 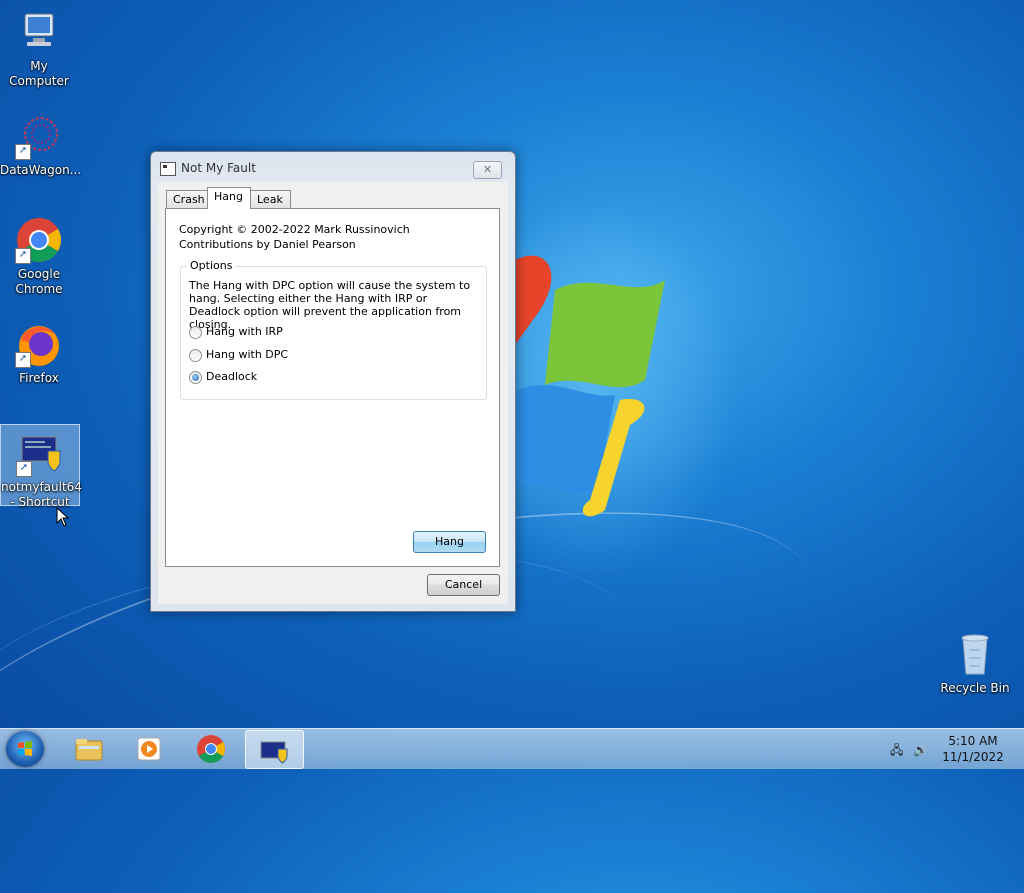 I want to click on dialog-title: Not My Fault, so click(x=218, y=168).